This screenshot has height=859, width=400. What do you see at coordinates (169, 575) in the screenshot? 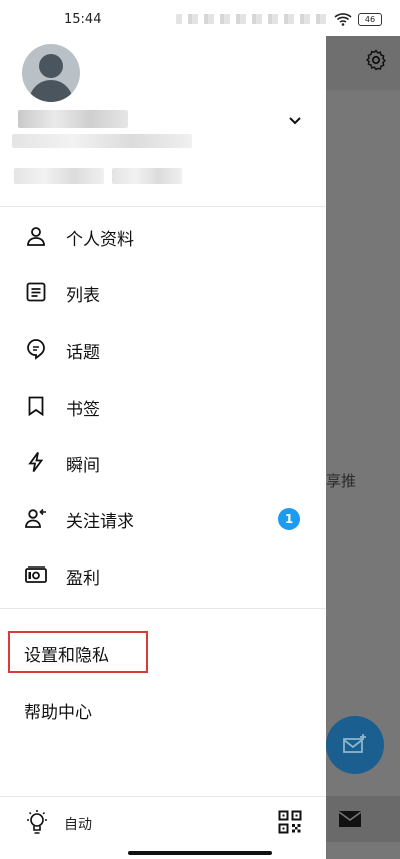
I see `menu-item-monetization: 盈利` at bounding box center [169, 575].